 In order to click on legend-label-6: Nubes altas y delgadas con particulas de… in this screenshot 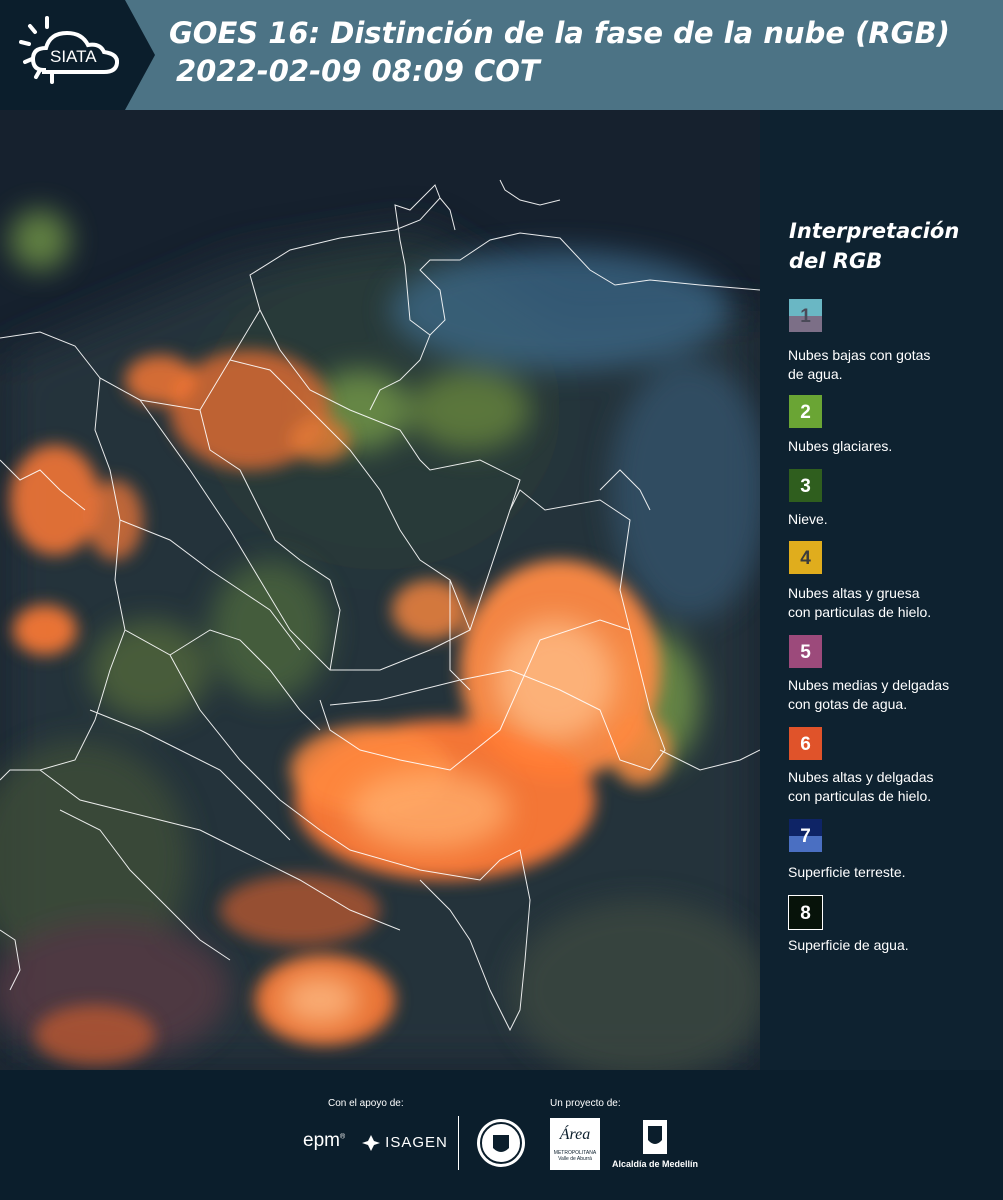, I will do `click(890, 787)`.